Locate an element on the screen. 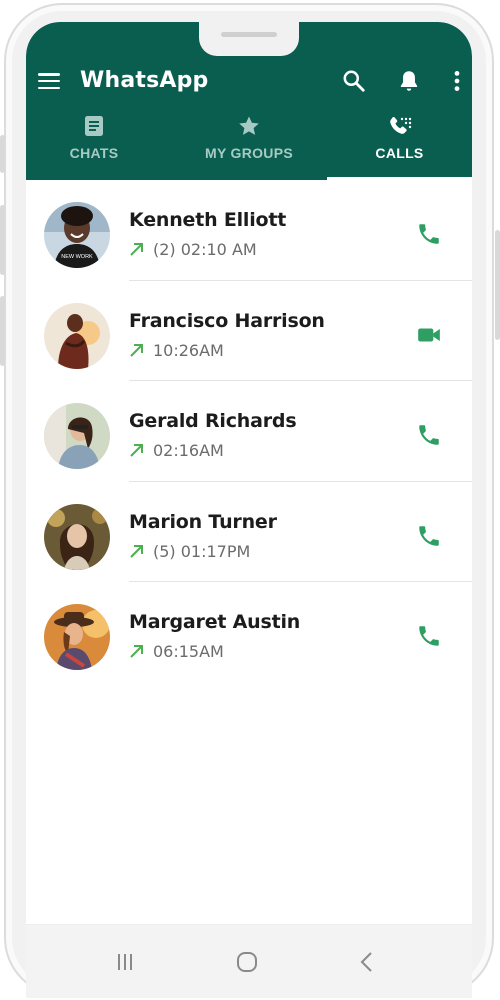 The image size is (500, 1000). call-row: Gerald Richards 02:16AM is located at coordinates (249, 431).